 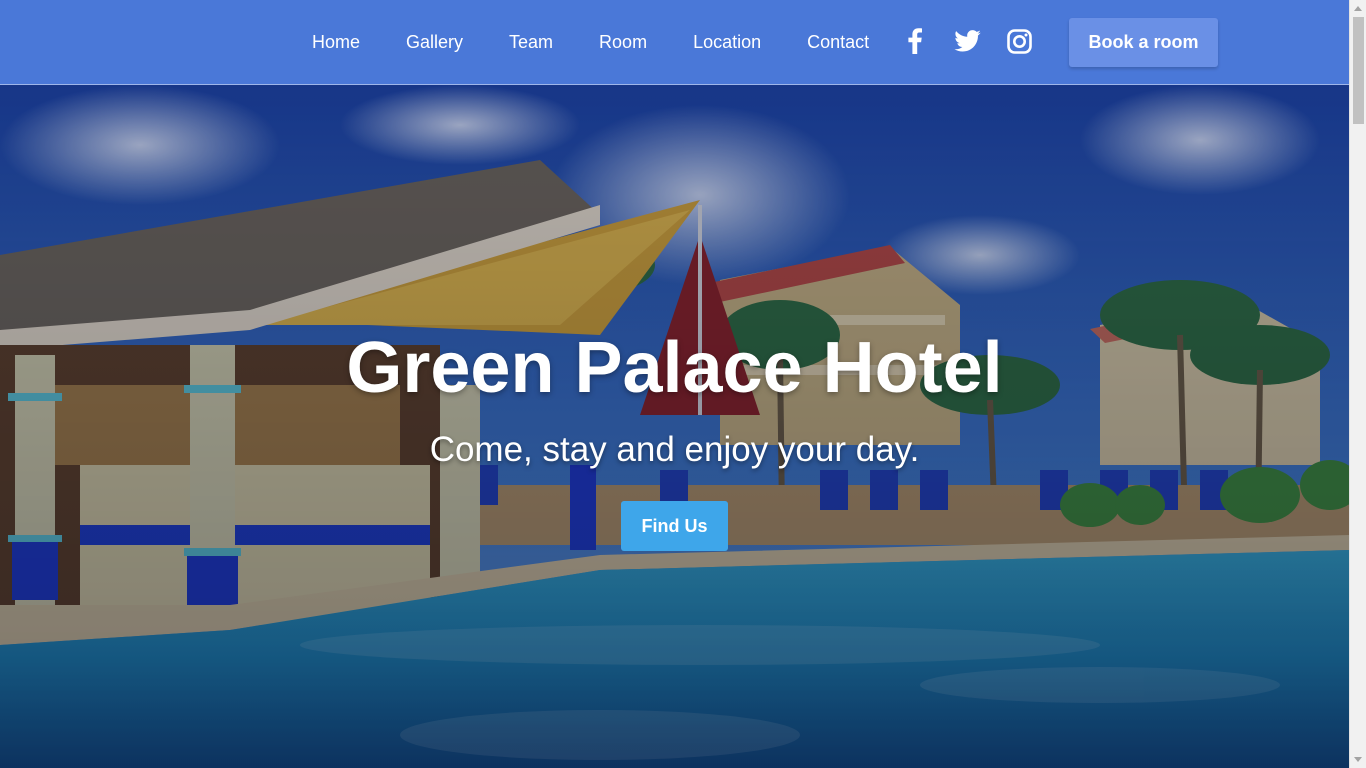 I want to click on find-us-button: Find Us, so click(x=674, y=526).